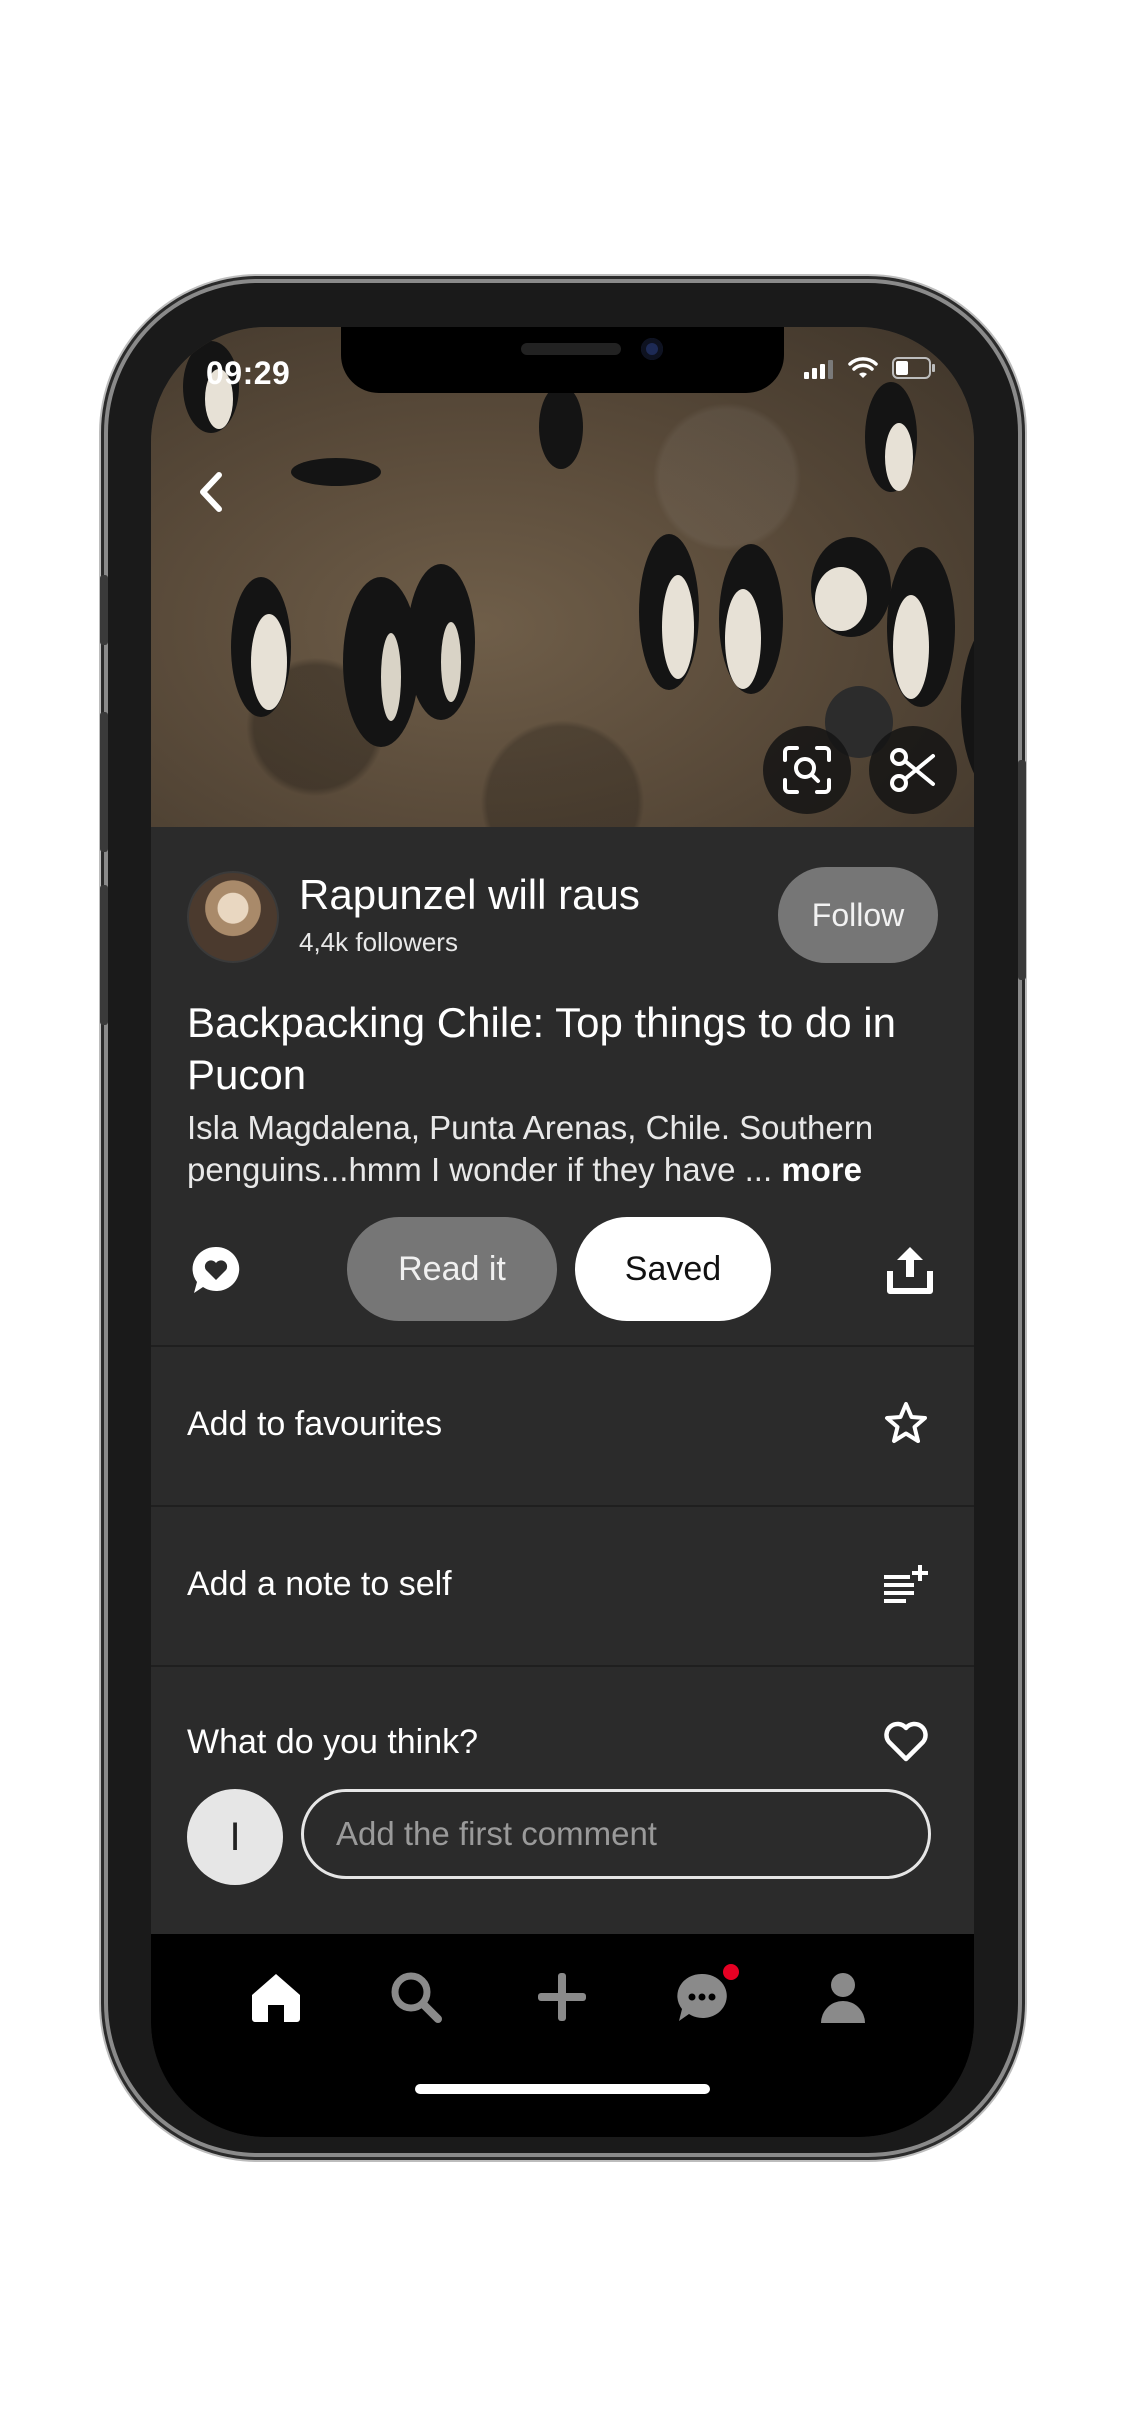 The image size is (1125, 2436). What do you see at coordinates (818, 369) in the screenshot?
I see `signal-icon` at bounding box center [818, 369].